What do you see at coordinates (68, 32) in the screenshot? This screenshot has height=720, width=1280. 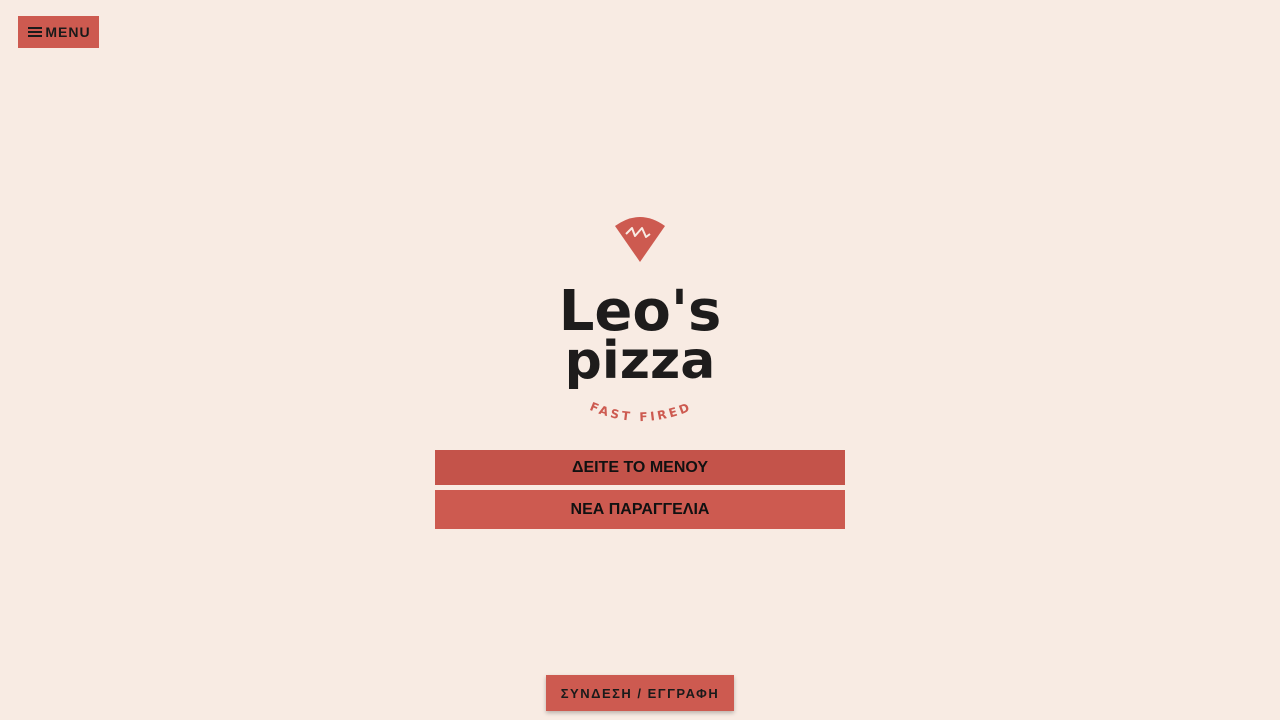 I see `menu-button-label: MENU` at bounding box center [68, 32].